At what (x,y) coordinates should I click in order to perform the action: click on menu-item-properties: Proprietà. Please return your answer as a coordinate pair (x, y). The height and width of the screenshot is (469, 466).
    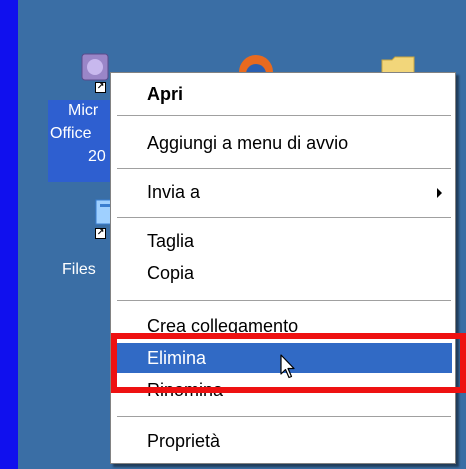
    Looking at the image, I should click on (284, 441).